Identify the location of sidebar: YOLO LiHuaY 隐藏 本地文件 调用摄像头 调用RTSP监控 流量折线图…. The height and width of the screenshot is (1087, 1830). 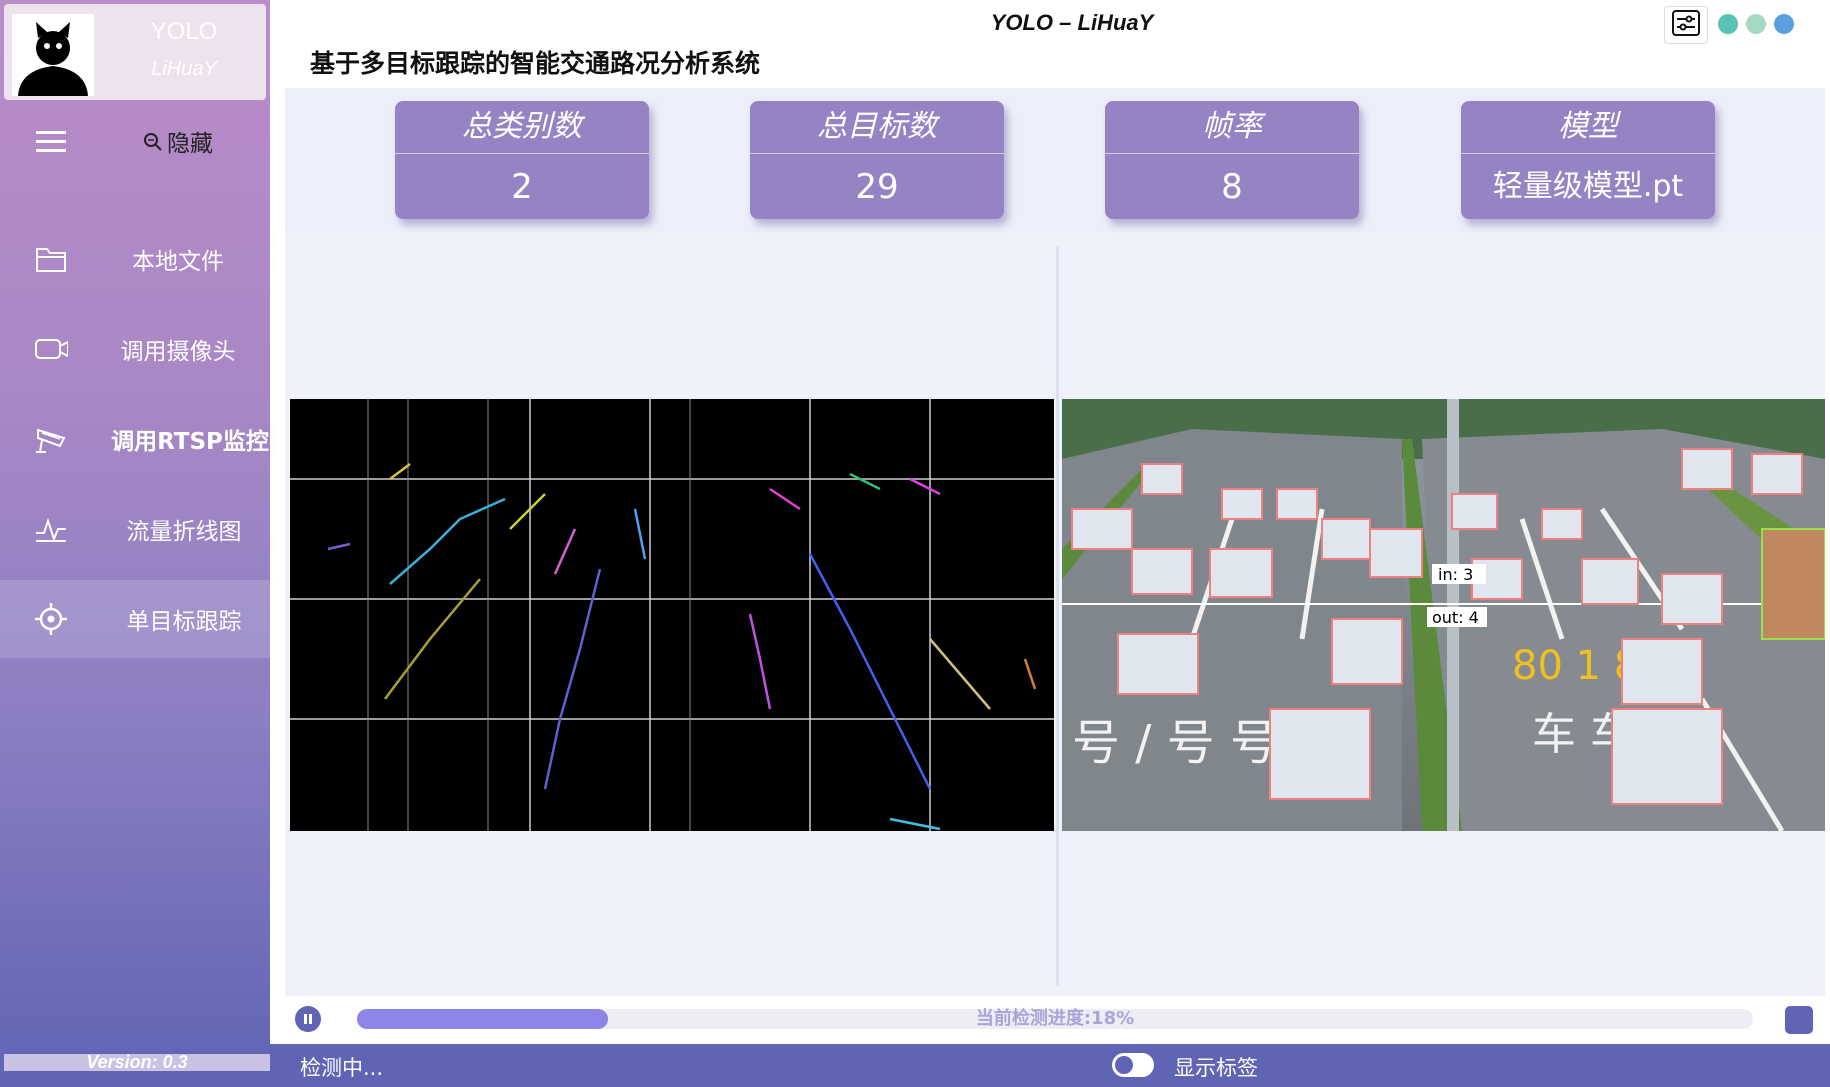
(135, 543).